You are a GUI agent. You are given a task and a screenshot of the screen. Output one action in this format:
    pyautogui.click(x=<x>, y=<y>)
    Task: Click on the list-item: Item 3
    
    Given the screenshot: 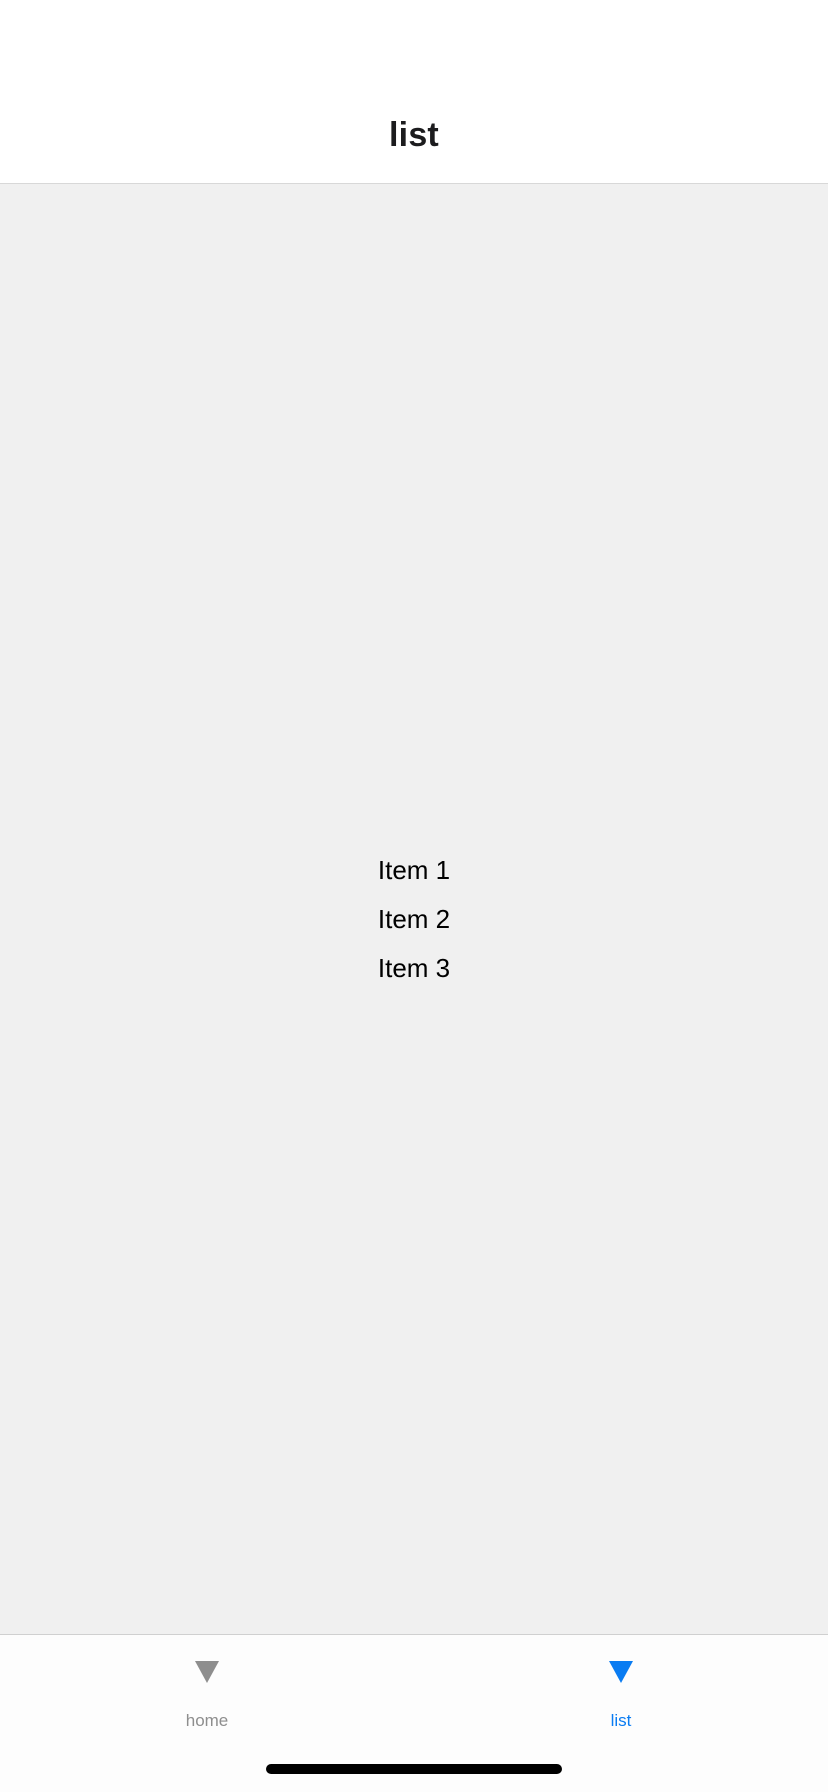 What is the action you would take?
    pyautogui.click(x=414, y=967)
    